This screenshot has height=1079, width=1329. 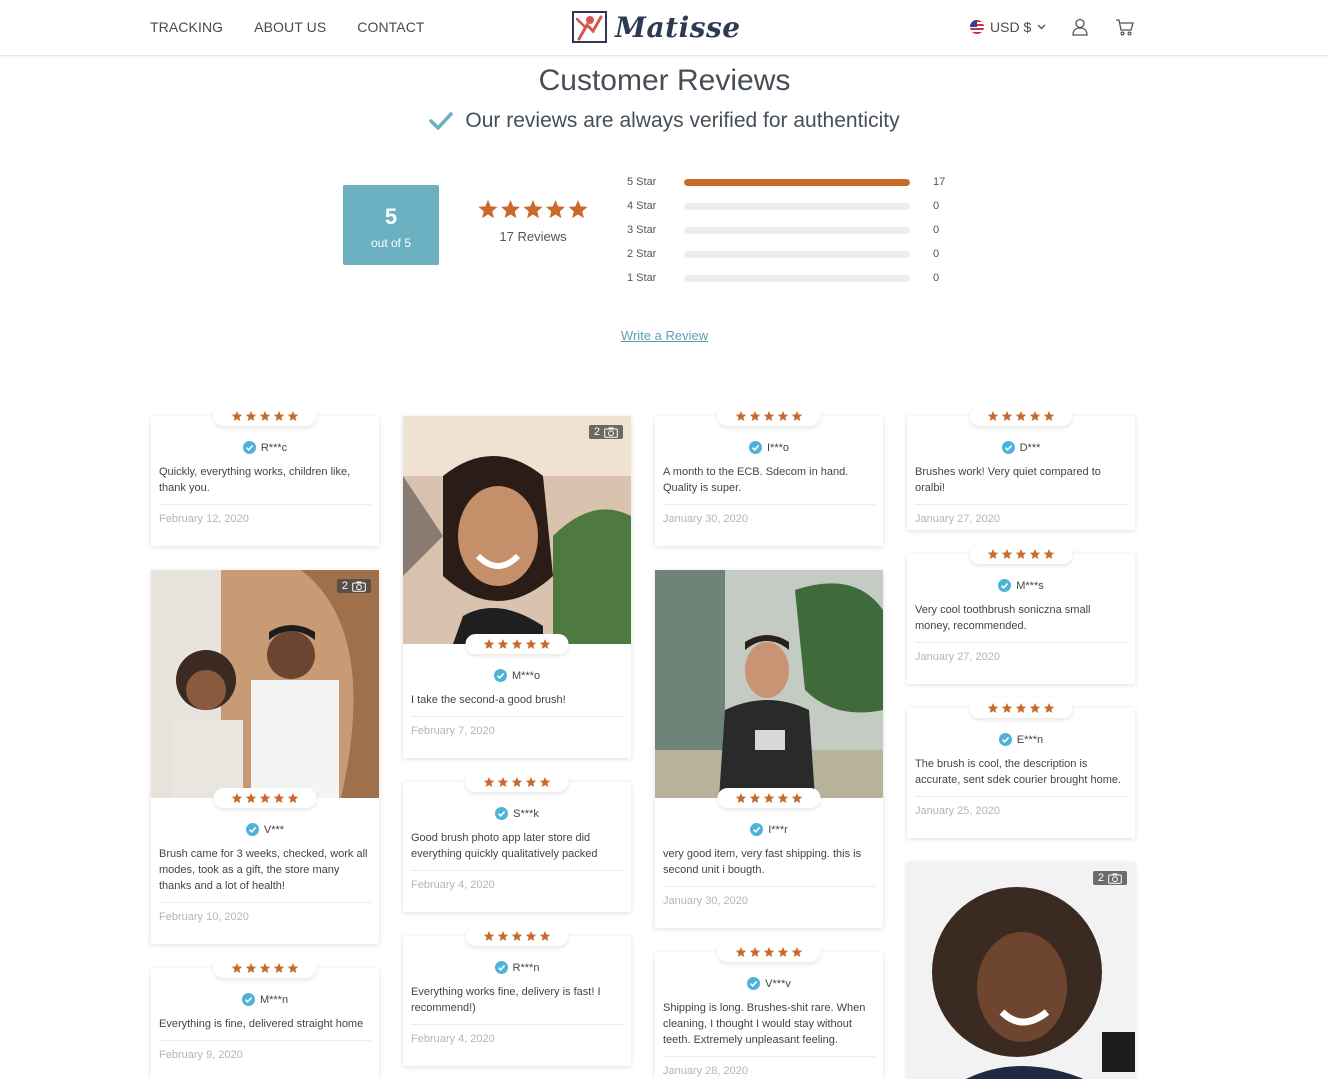 I want to click on reviewer-name: V***v, so click(x=778, y=983).